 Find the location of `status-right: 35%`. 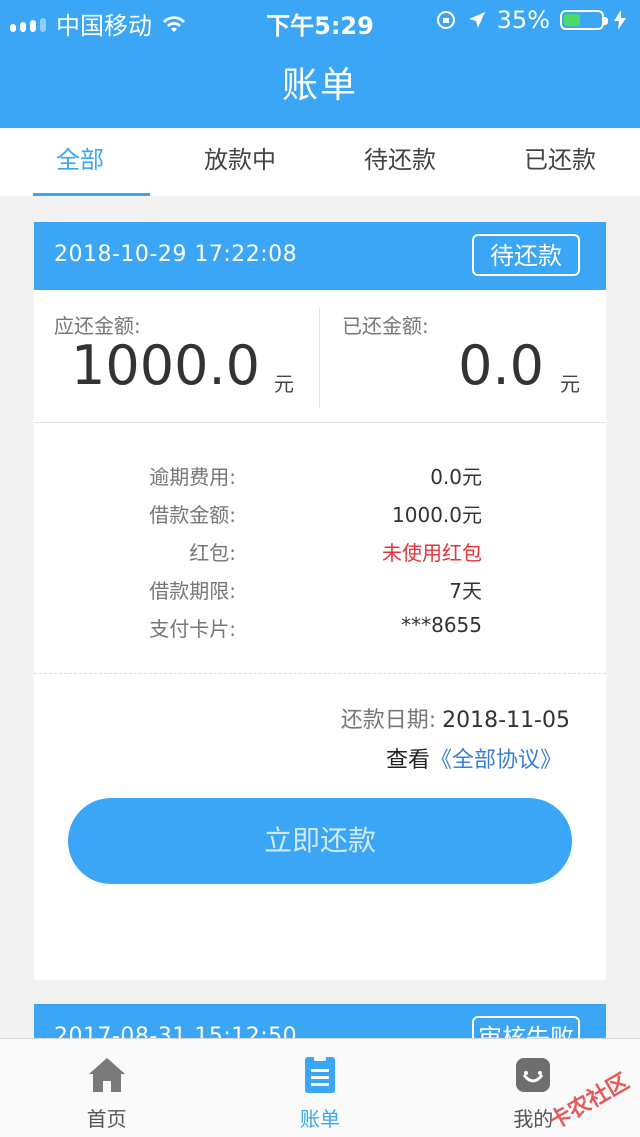

status-right: 35% is located at coordinates (530, 20).